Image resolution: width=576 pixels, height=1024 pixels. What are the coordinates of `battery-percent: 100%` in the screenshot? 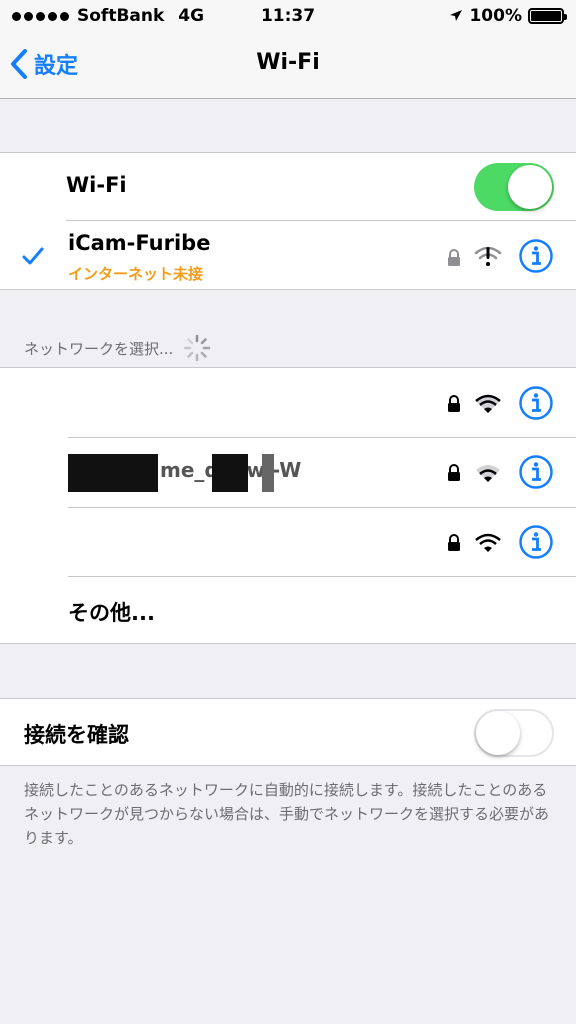 It's located at (495, 16).